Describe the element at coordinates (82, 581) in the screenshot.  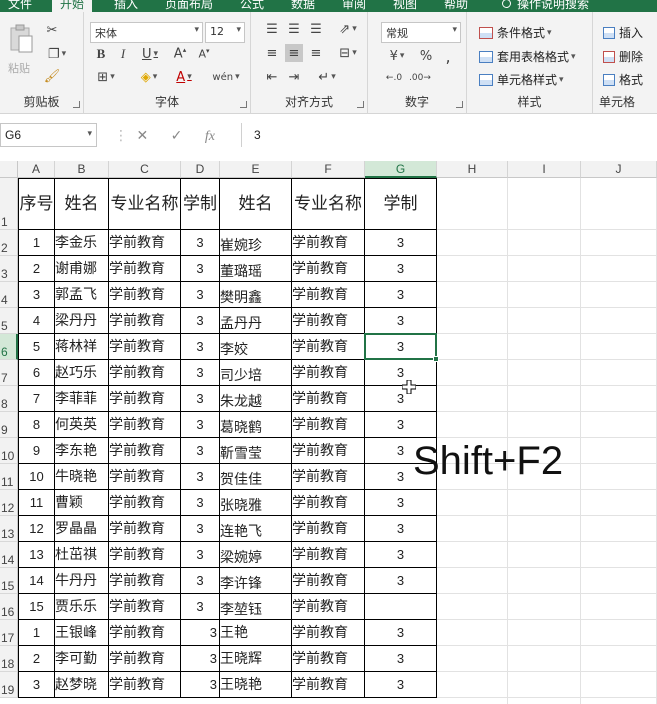
I see `table-cell: 牛丹丹` at that location.